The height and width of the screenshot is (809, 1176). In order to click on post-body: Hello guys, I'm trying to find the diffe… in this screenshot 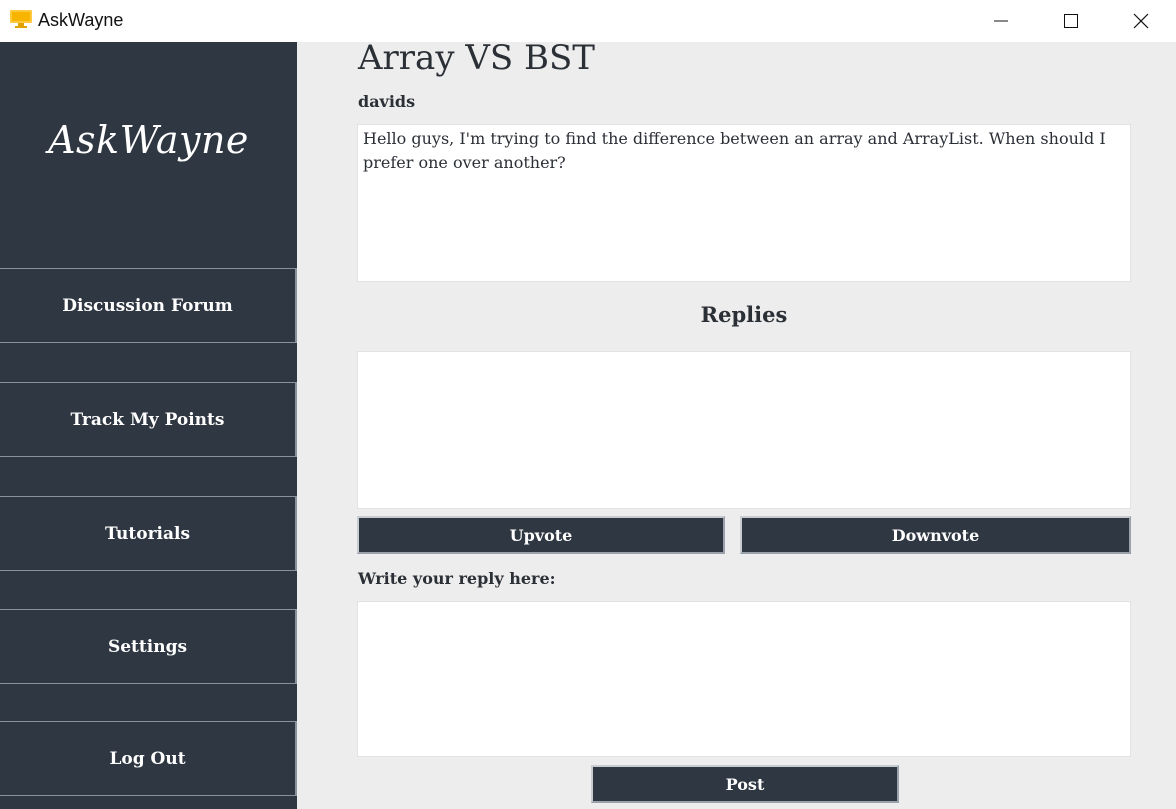, I will do `click(744, 203)`.